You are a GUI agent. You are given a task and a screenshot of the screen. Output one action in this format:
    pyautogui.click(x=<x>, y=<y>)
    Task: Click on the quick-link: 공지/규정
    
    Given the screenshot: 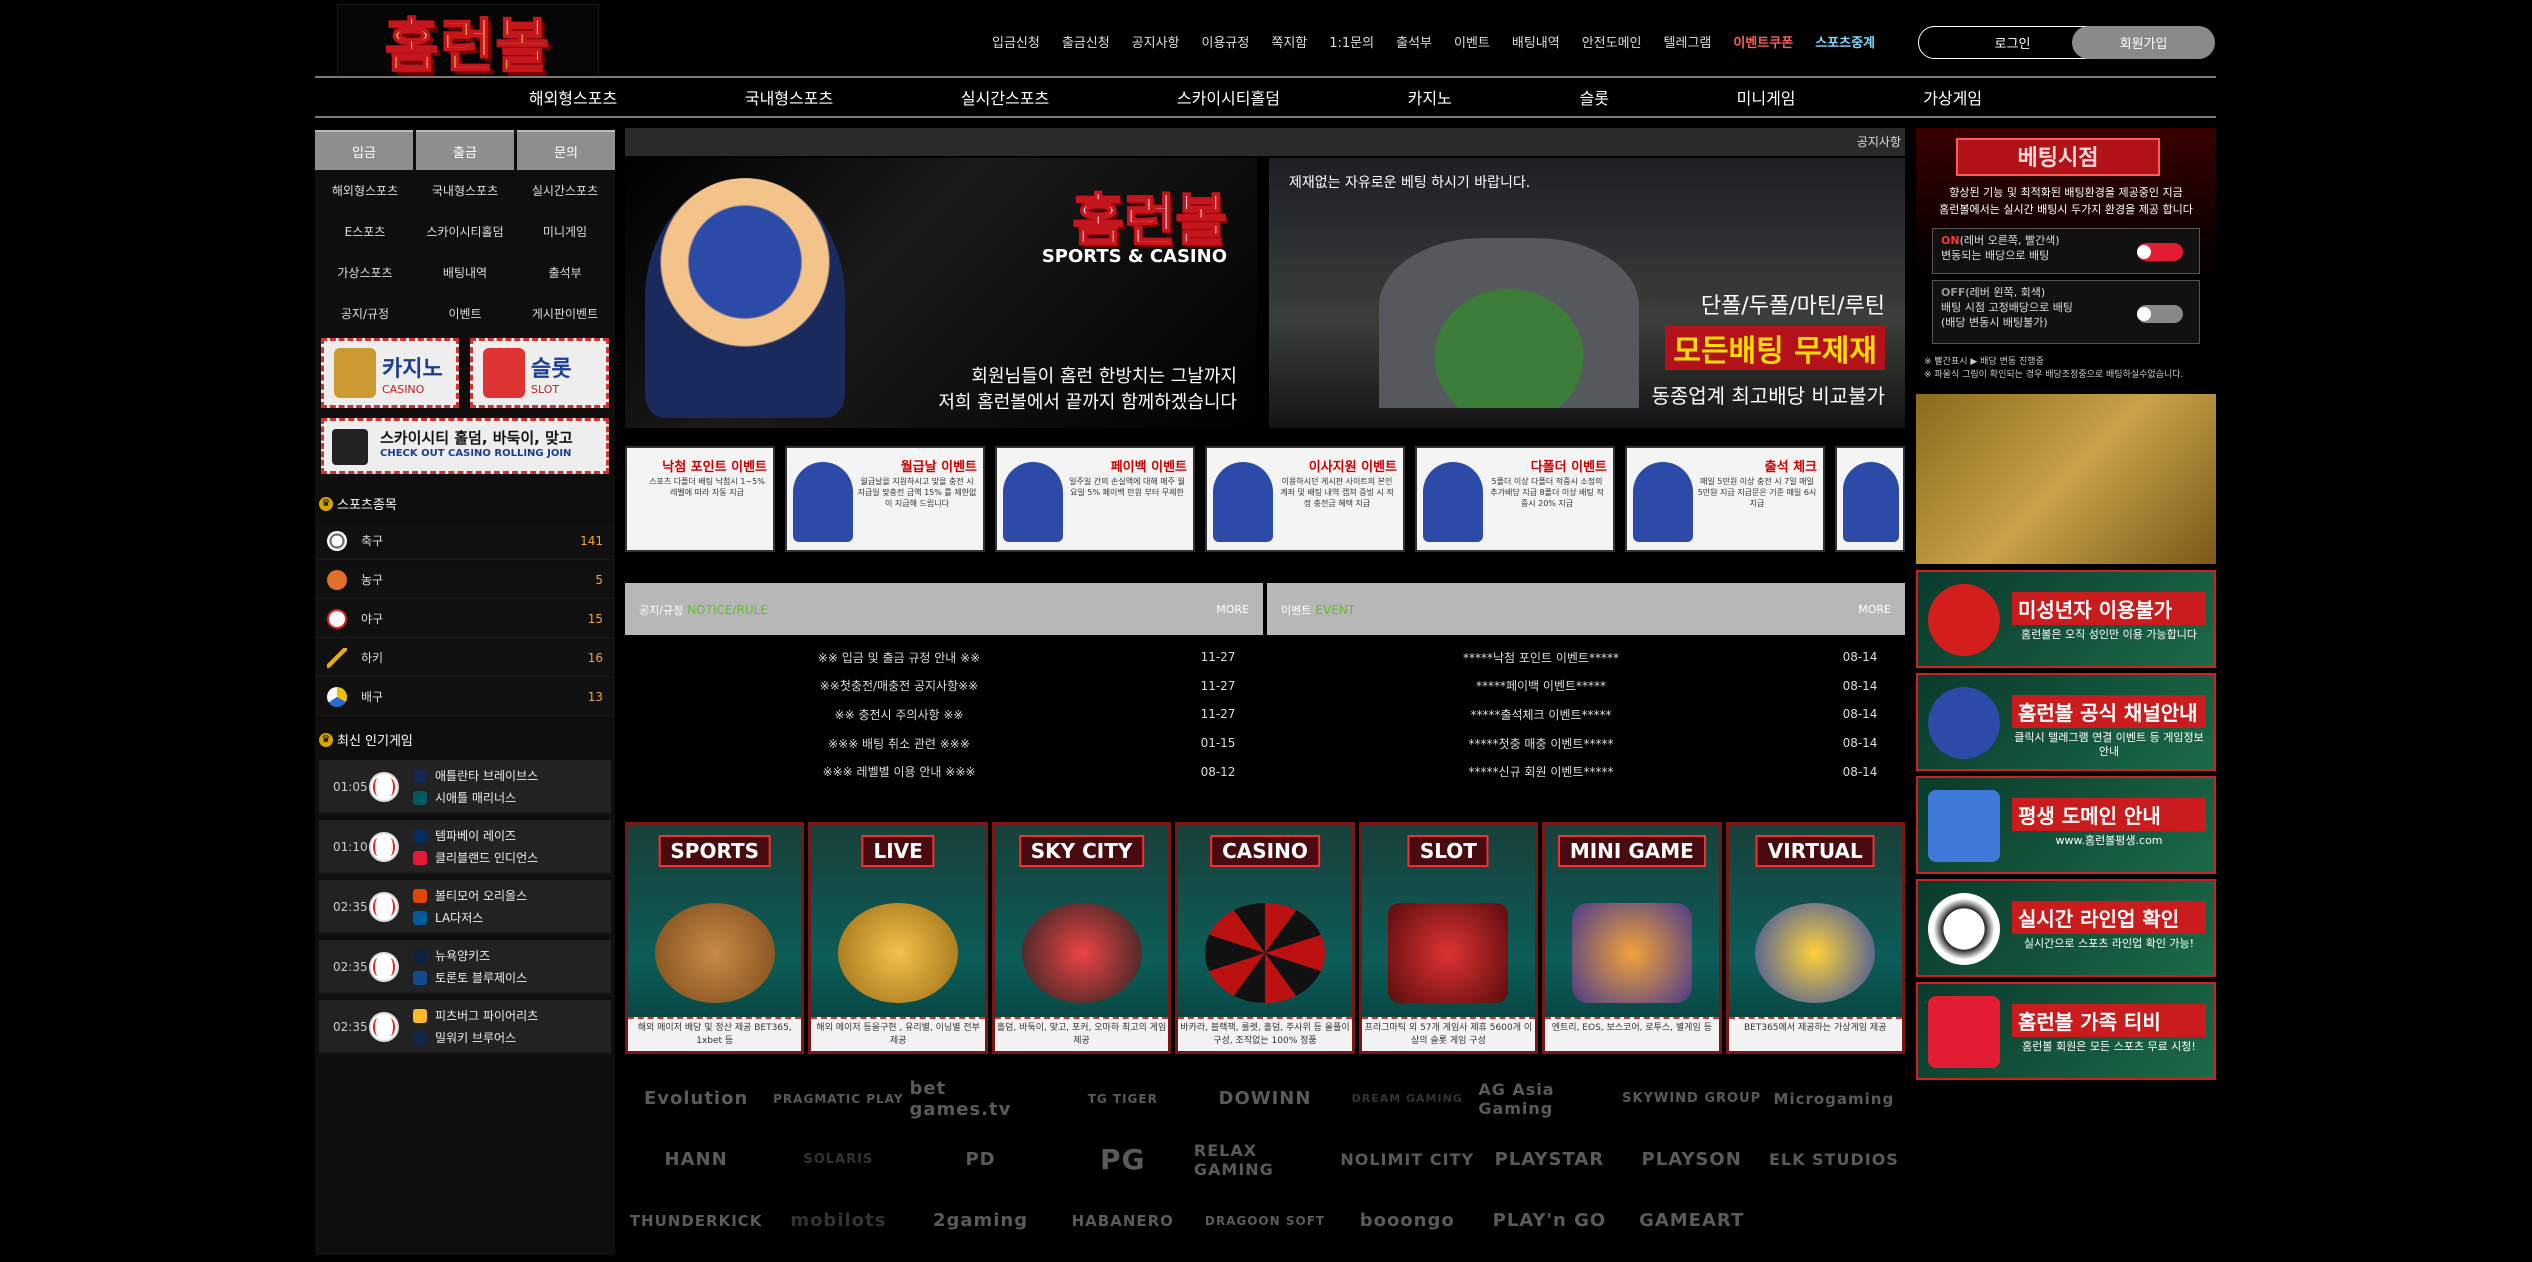 What is the action you would take?
    pyautogui.click(x=365, y=313)
    